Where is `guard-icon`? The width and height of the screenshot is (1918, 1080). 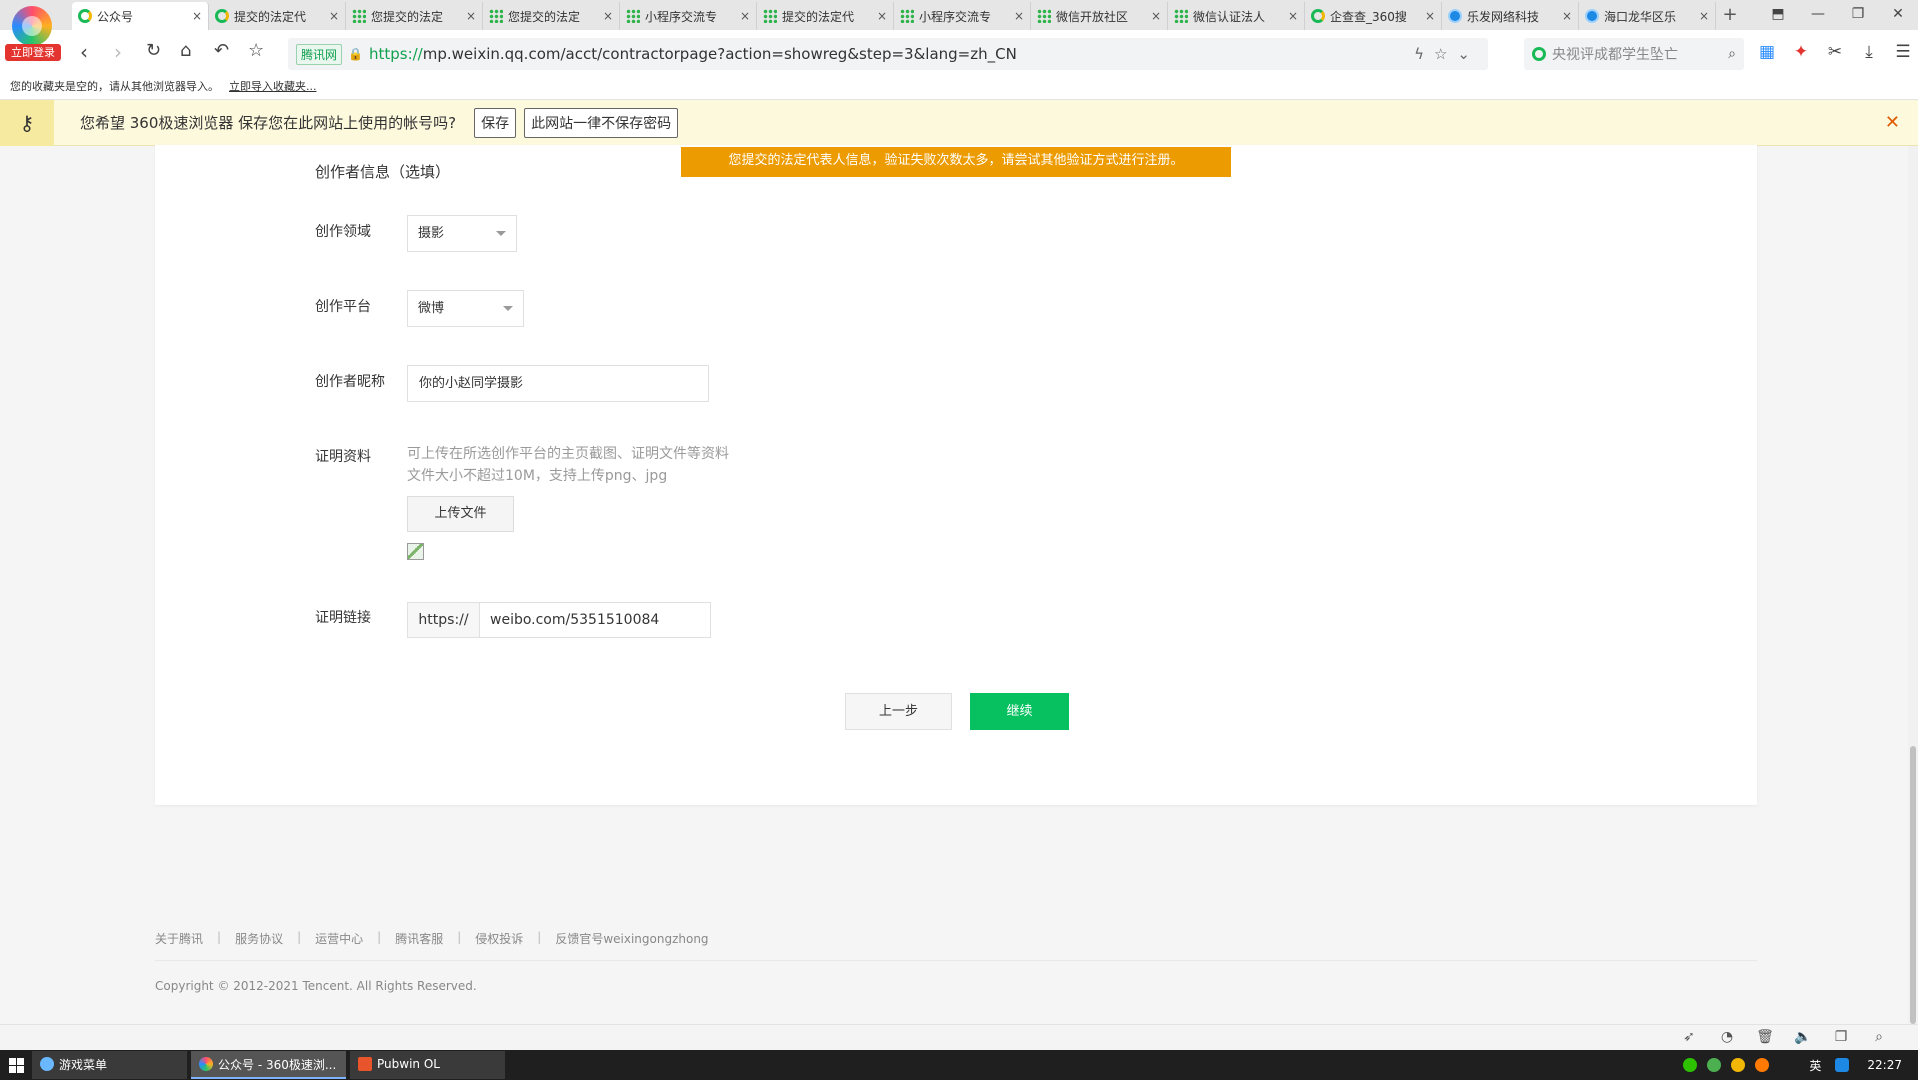 guard-icon is located at coordinates (1738, 1065).